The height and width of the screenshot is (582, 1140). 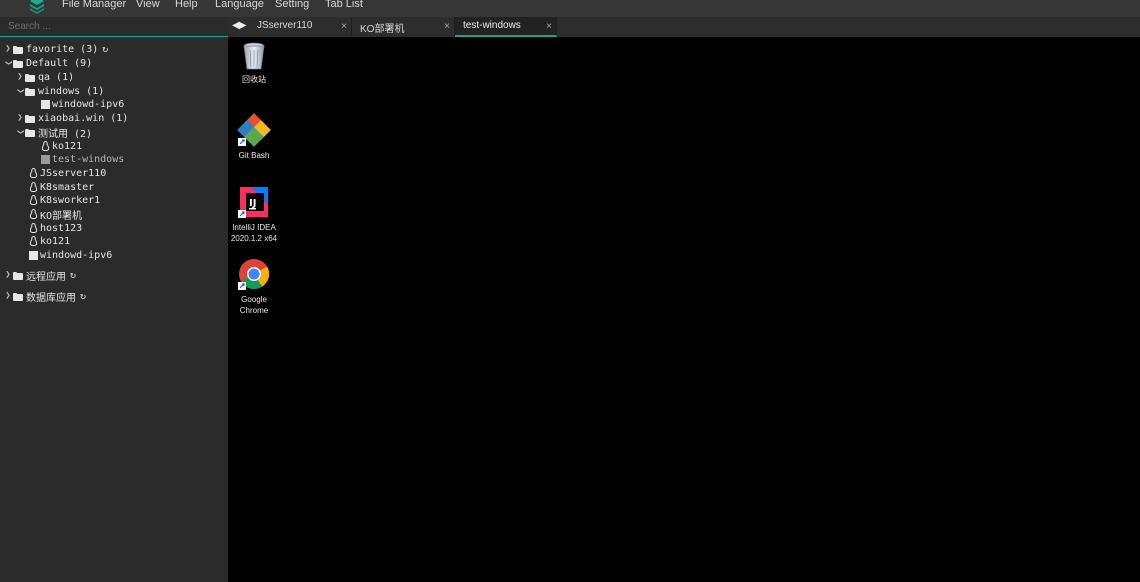 I want to click on git-bash-icon, so click(x=254, y=130).